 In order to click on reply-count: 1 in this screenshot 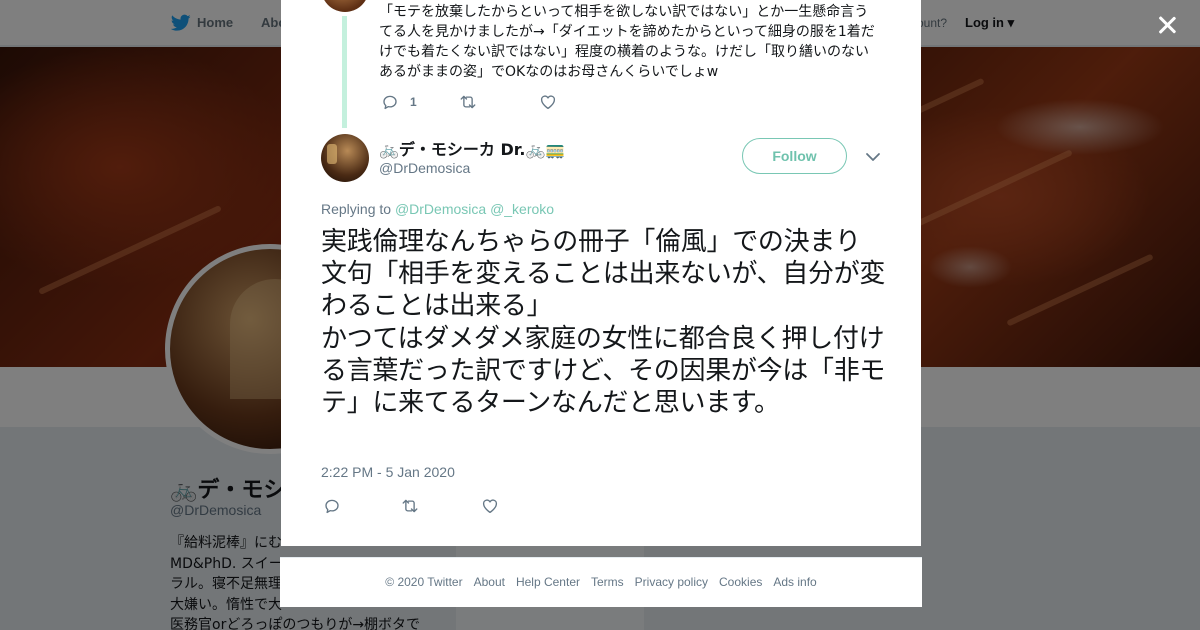, I will do `click(413, 102)`.